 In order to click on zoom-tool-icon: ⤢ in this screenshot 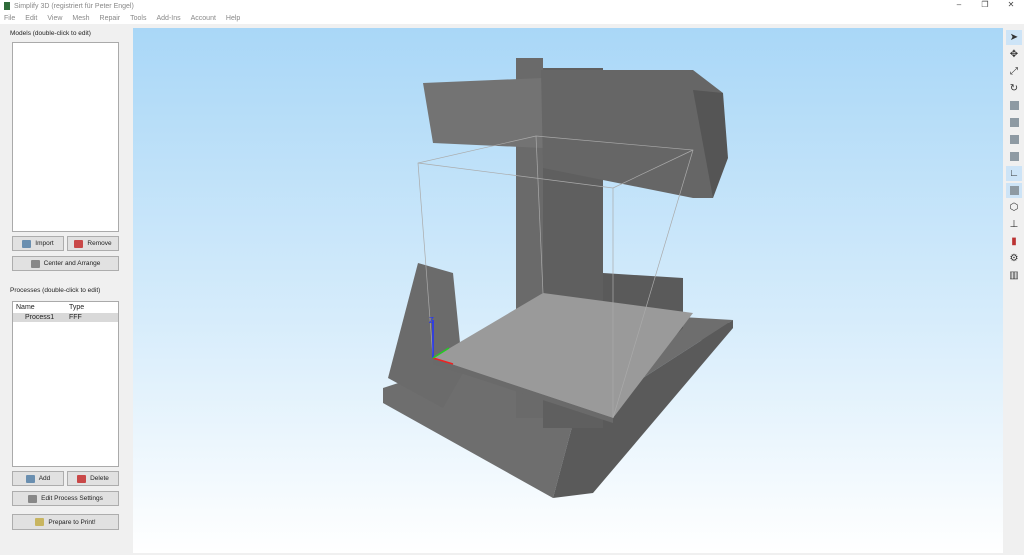, I will do `click(1014, 71)`.